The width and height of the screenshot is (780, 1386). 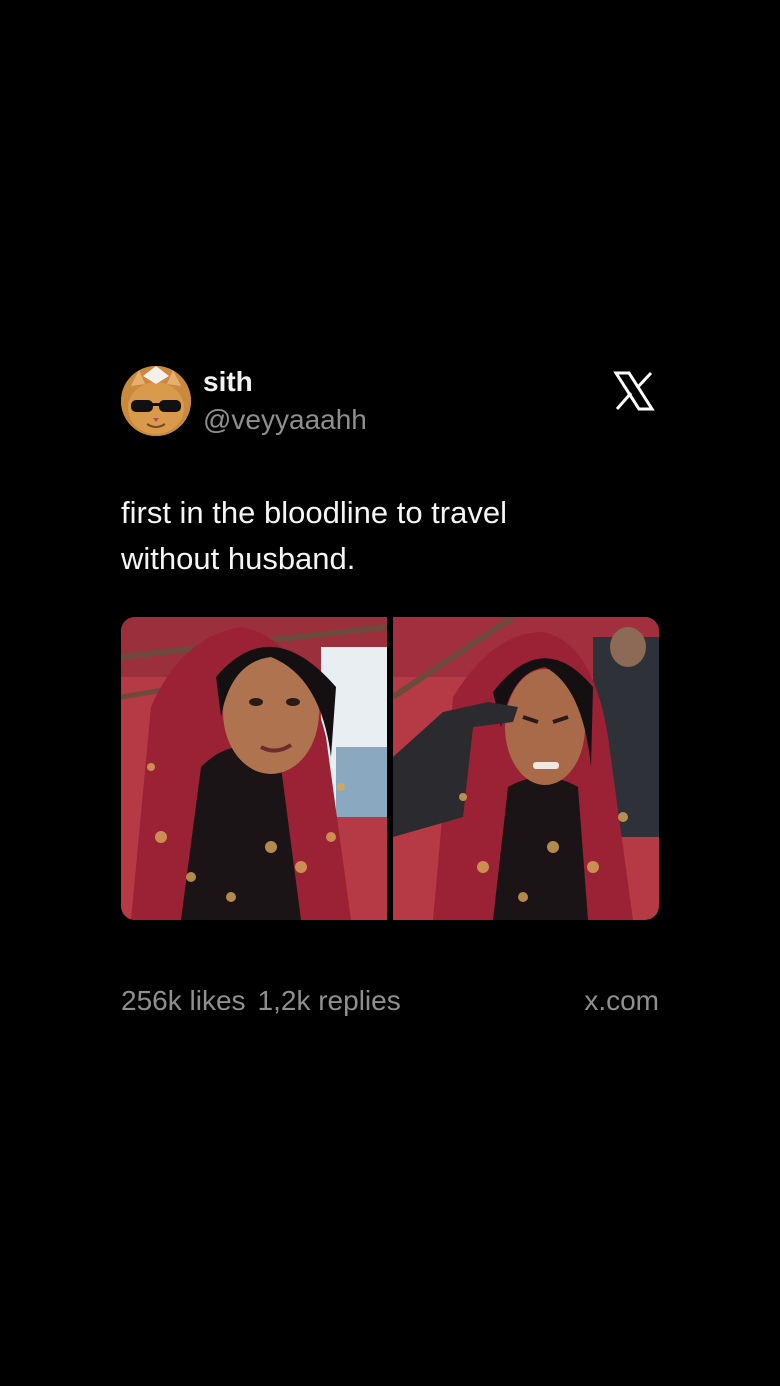 What do you see at coordinates (238, 558) in the screenshot?
I see `tweet-text-line-2: without husband.` at bounding box center [238, 558].